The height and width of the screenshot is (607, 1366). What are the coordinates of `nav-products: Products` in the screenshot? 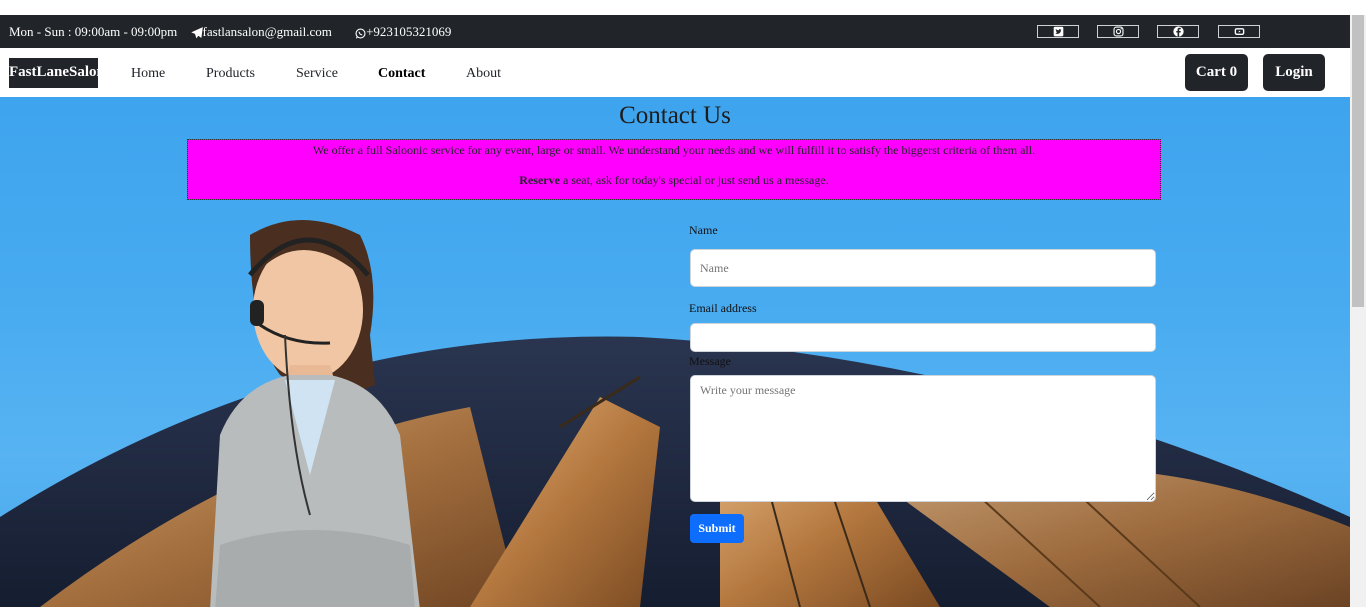 It's located at (230, 74).